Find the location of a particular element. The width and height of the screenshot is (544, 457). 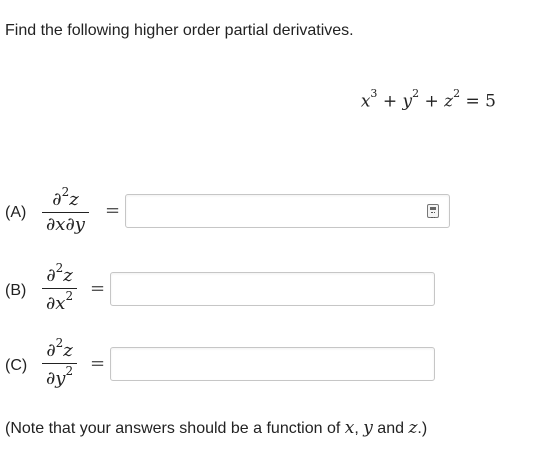

part-a-denominator: ∂x∂y is located at coordinates (65, 223).